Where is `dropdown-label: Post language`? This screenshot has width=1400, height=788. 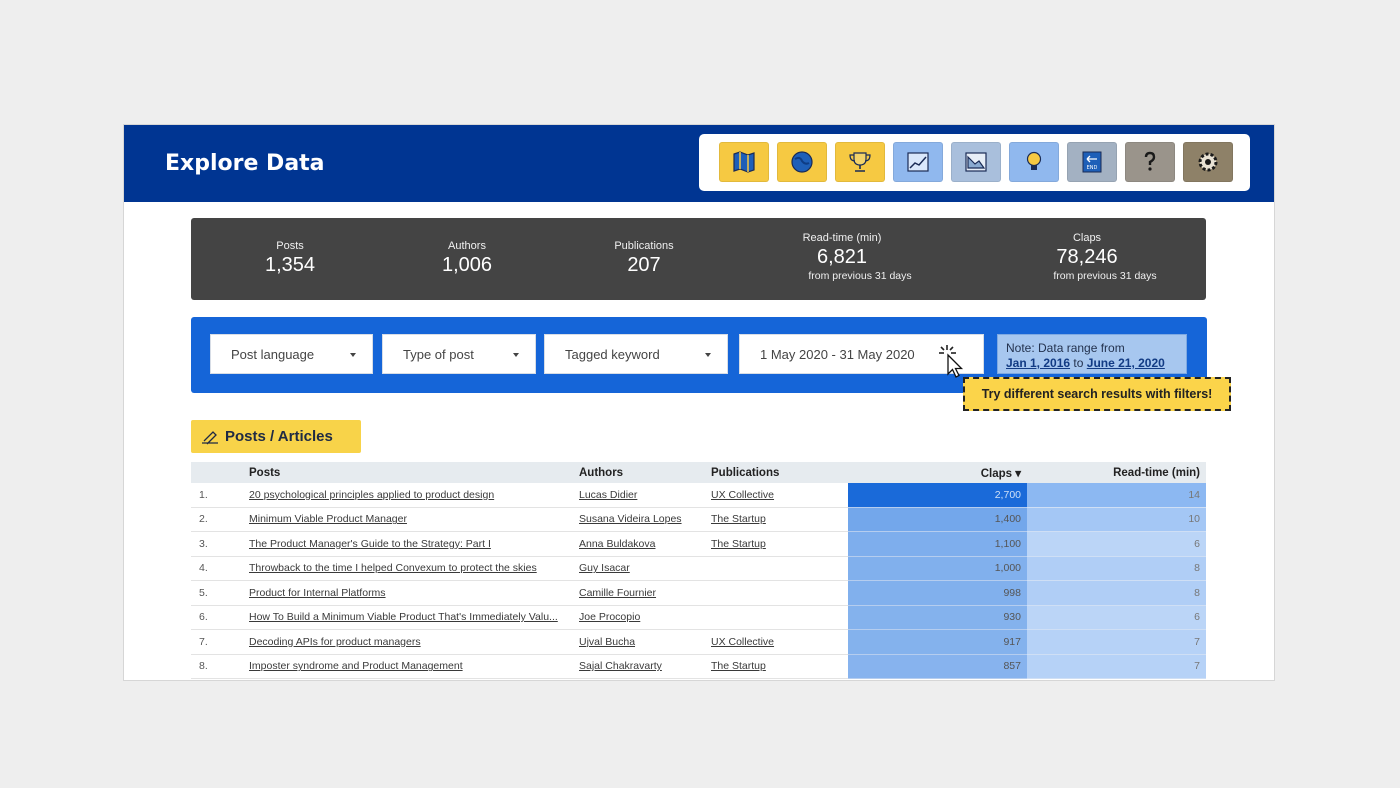
dropdown-label: Post language is located at coordinates (273, 354).